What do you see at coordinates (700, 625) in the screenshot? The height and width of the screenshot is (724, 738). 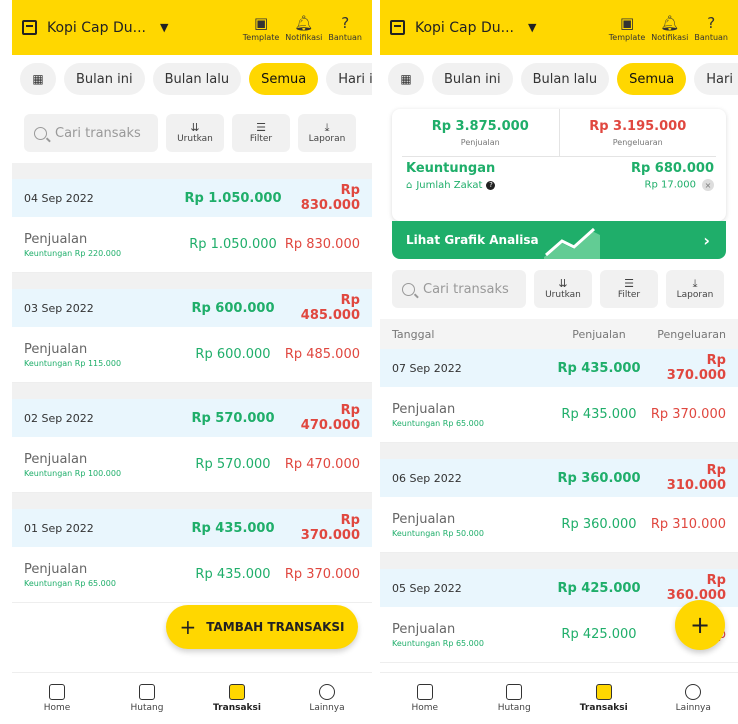 I see `add-transaction-button: +` at bounding box center [700, 625].